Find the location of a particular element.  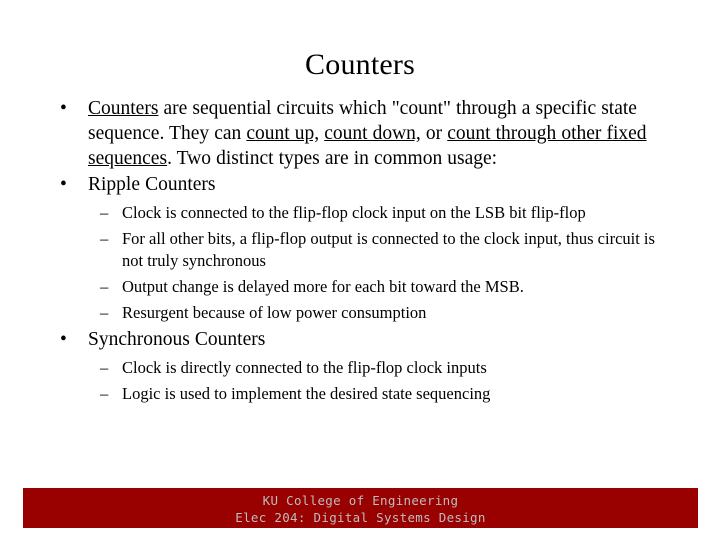

page-title: Counters is located at coordinates (360, 65).